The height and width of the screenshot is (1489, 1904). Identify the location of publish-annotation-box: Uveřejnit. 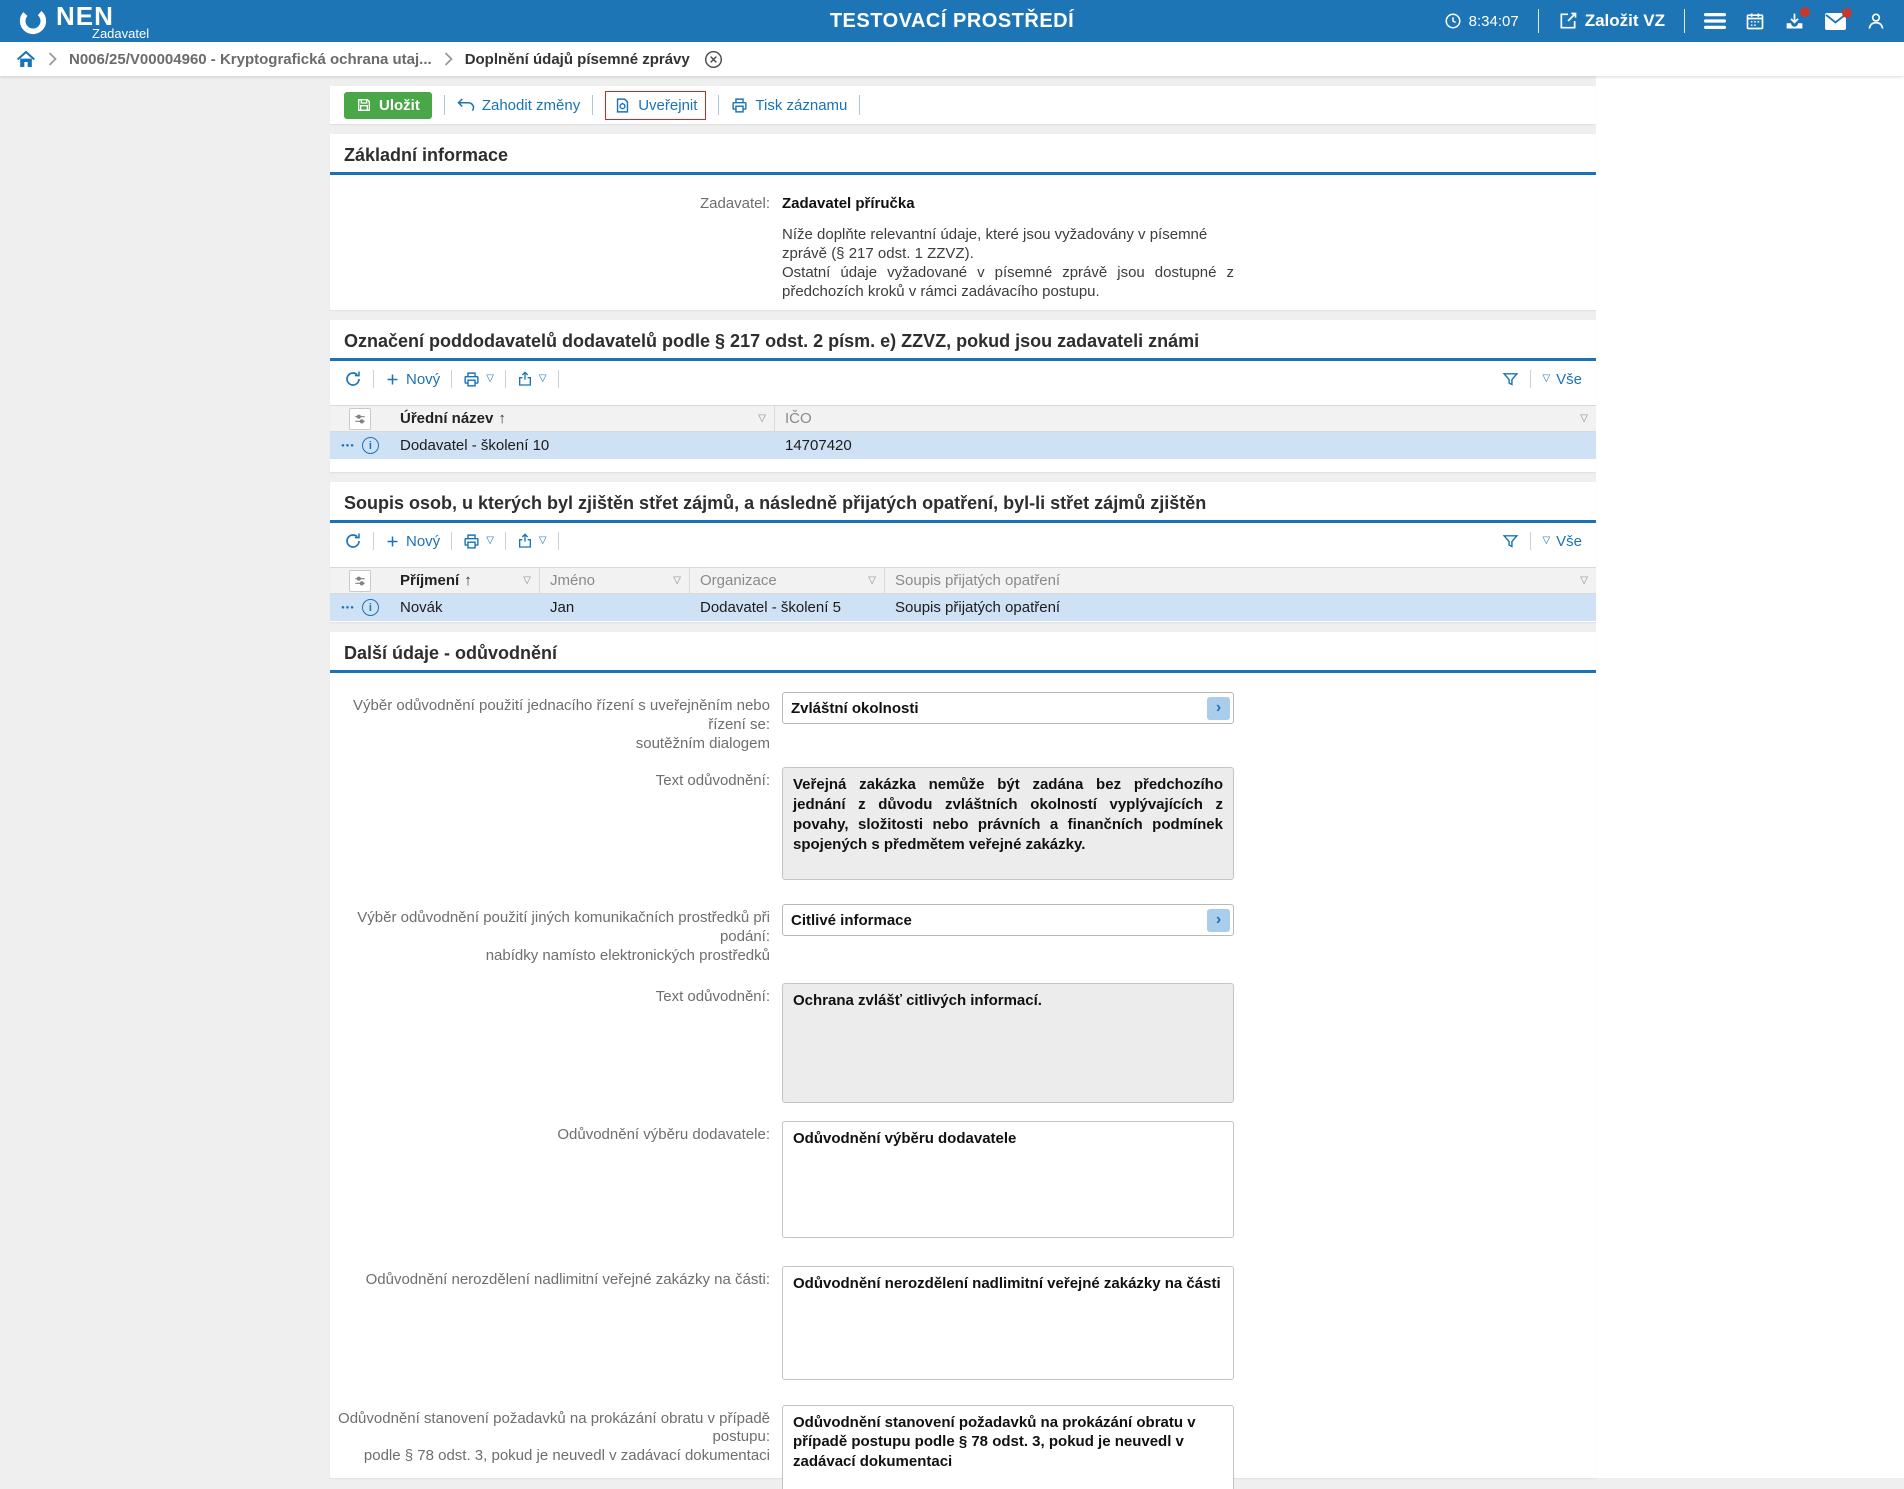
(656, 105).